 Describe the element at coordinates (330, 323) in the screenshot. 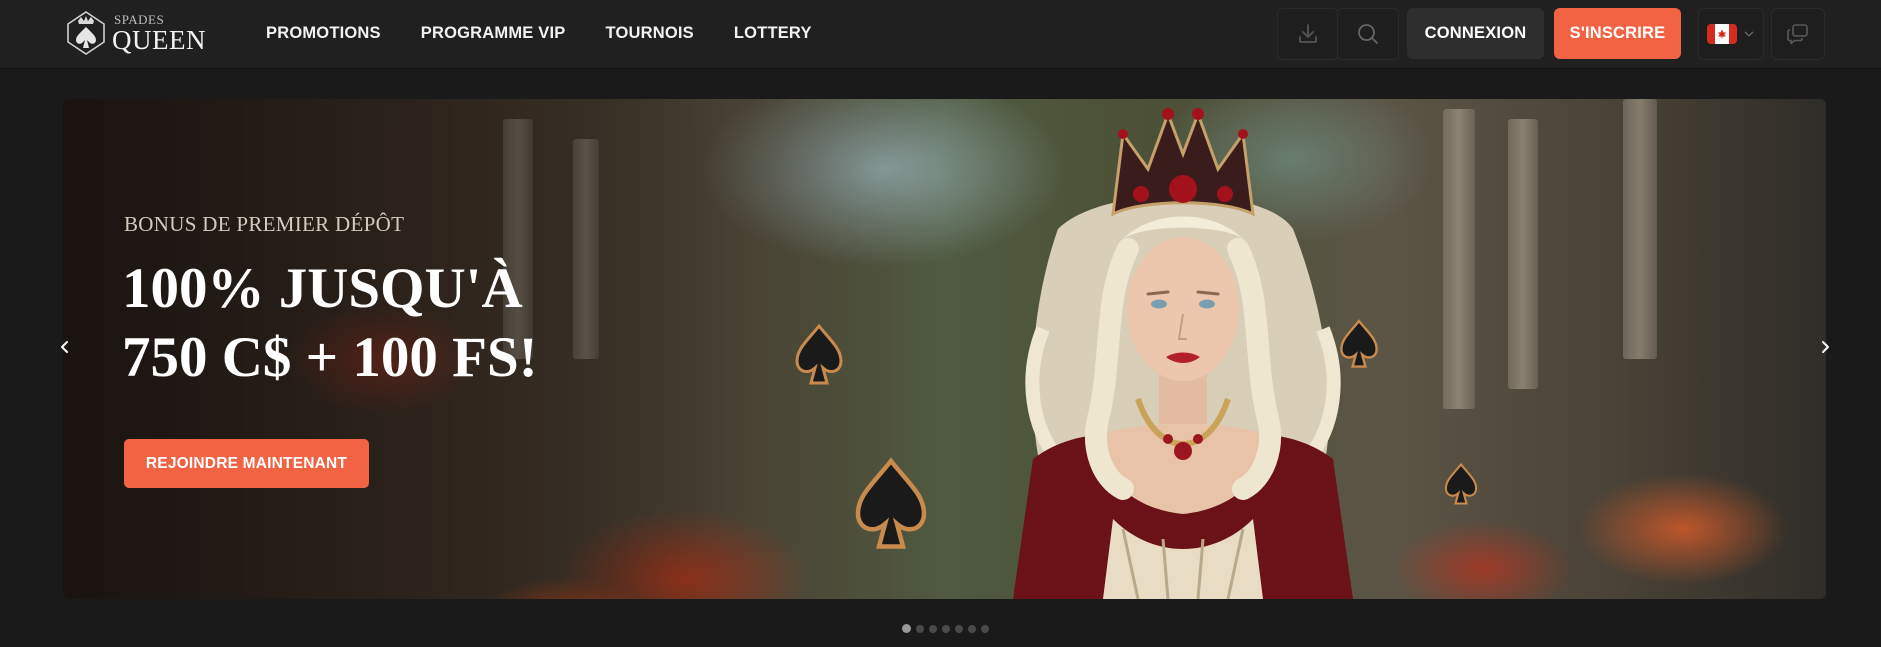

I see `hero-headline: 100% JUSQU'À 750 C$ + 100 FS!` at that location.